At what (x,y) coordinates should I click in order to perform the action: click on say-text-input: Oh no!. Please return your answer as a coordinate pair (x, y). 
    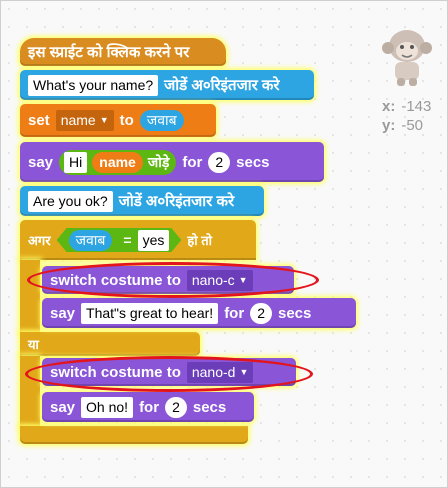
    Looking at the image, I should click on (107, 407).